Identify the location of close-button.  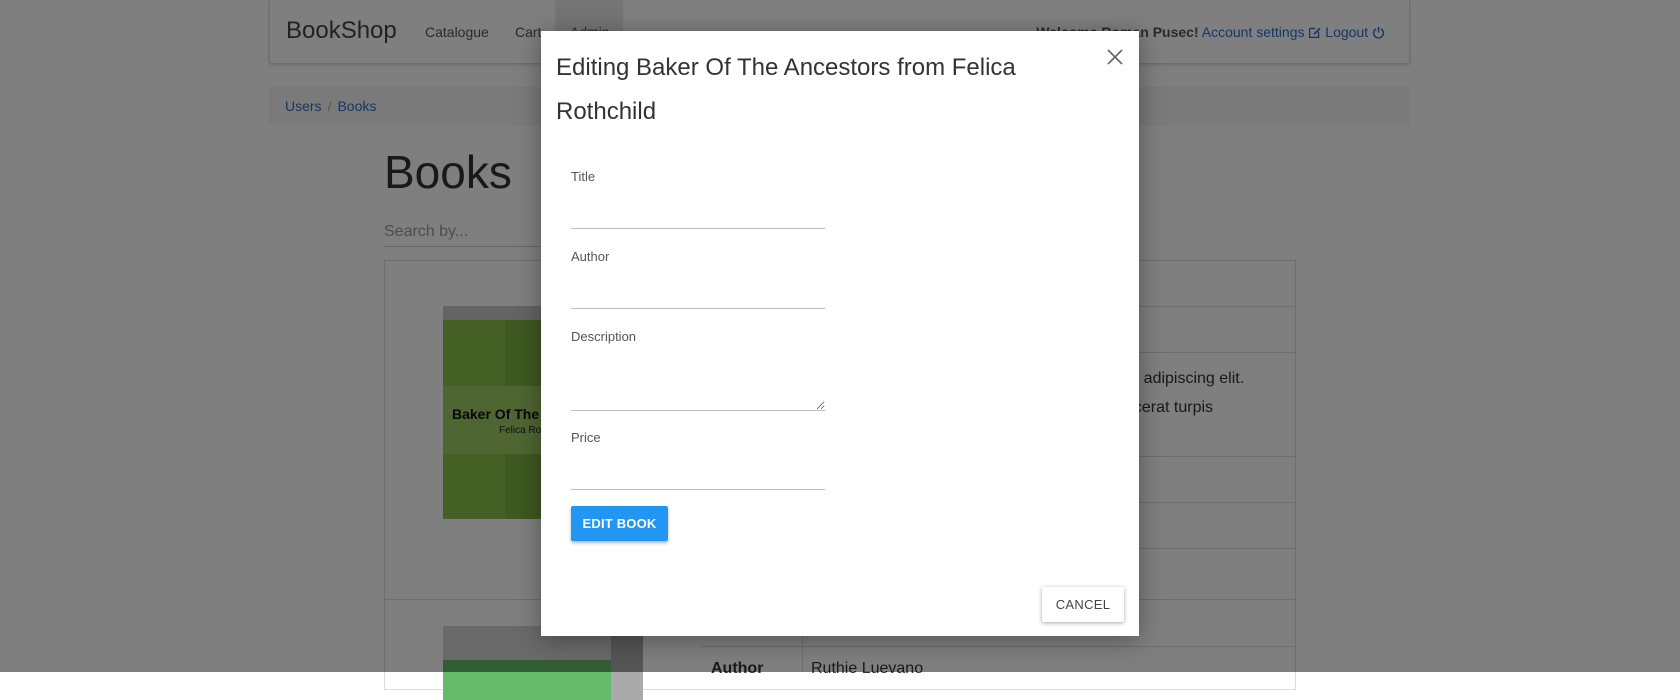
(1115, 57).